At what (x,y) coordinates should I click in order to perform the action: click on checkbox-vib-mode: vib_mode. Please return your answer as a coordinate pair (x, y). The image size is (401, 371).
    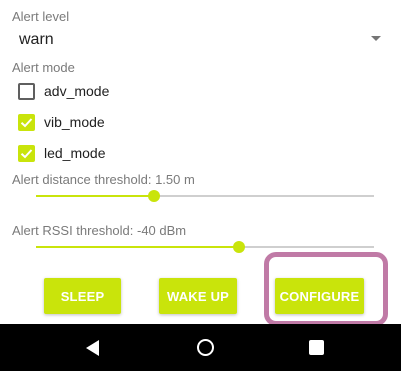
    Looking at the image, I should click on (118, 123).